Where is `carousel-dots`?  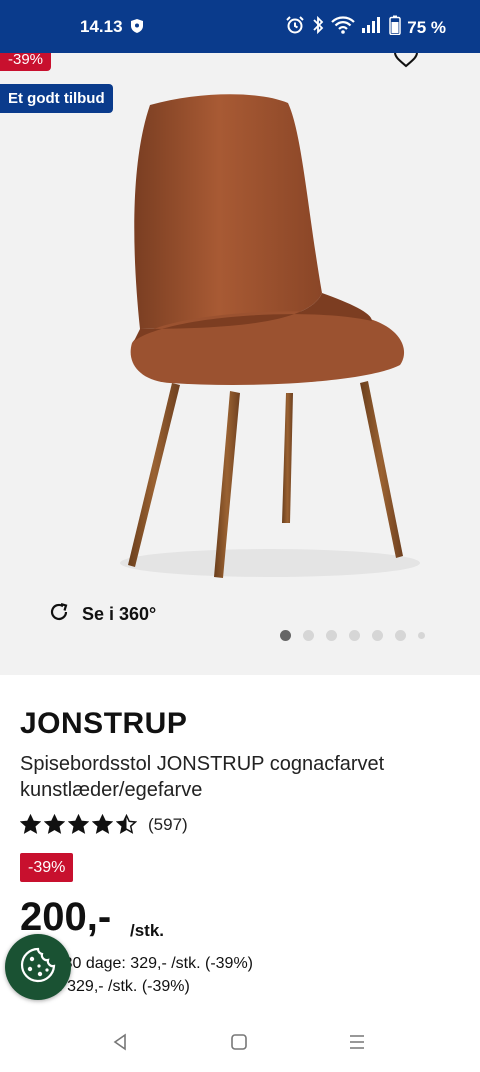
carousel-dots is located at coordinates (352, 635).